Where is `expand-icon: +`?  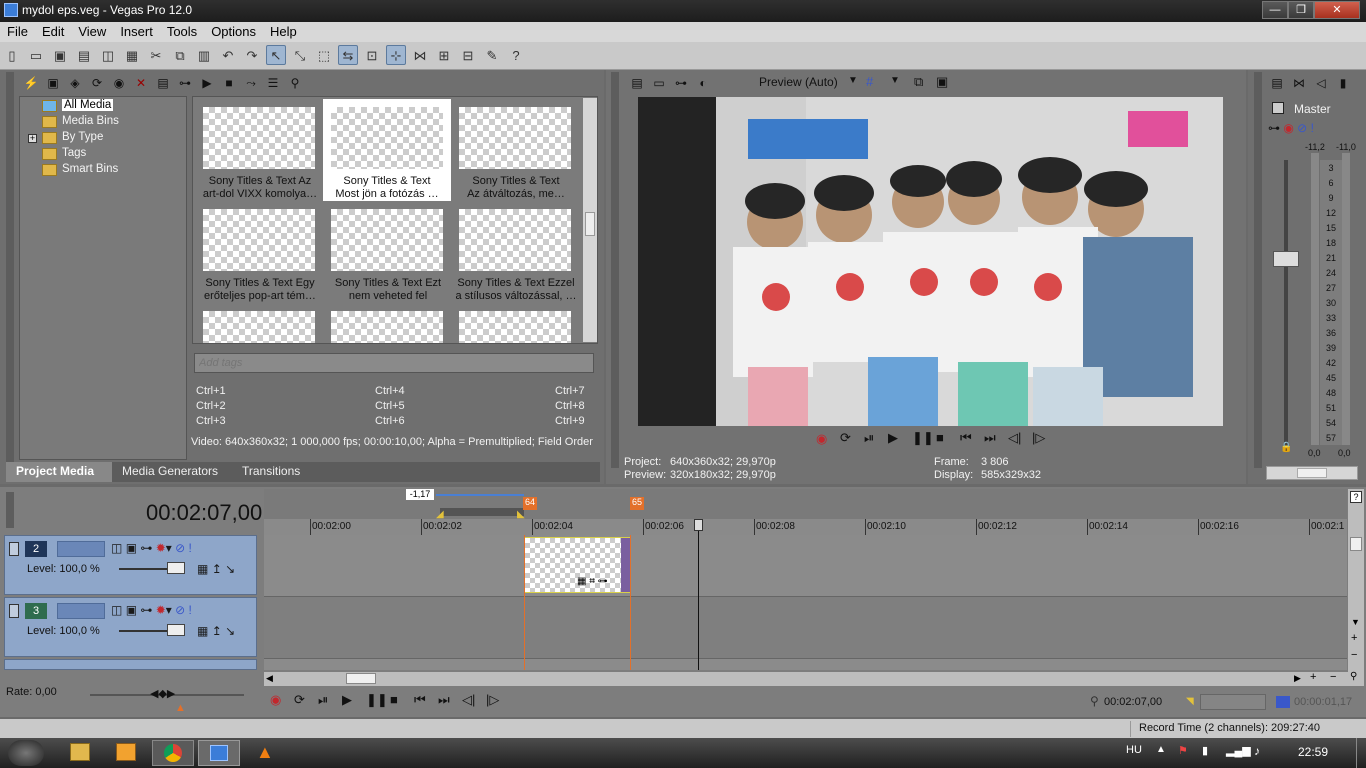
expand-icon: + is located at coordinates (32, 138).